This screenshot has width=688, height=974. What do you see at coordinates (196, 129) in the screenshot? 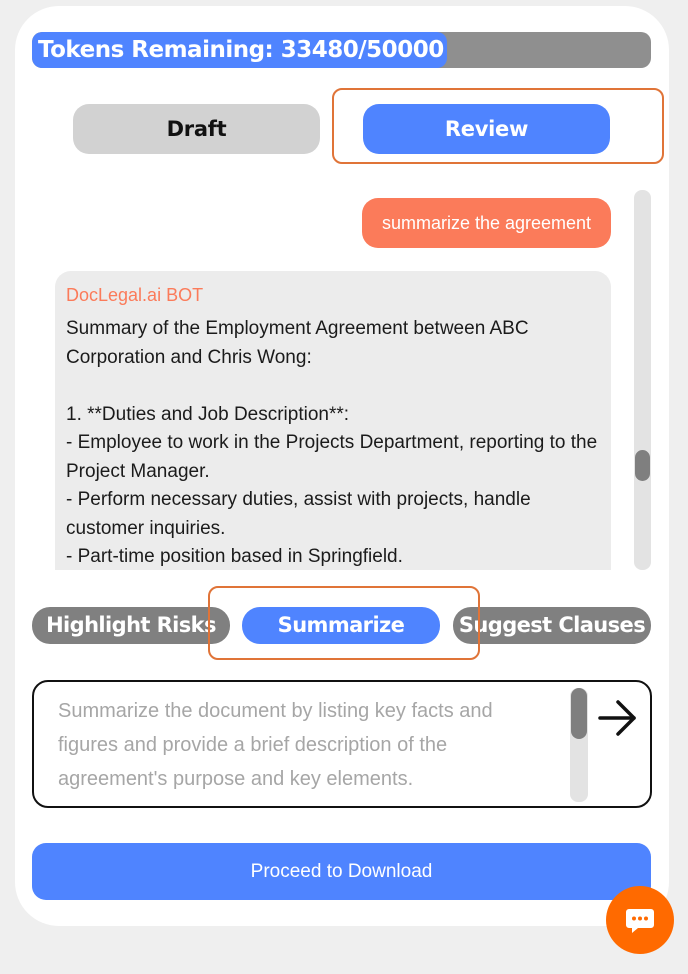
I see `tab-draft: Draft` at bounding box center [196, 129].